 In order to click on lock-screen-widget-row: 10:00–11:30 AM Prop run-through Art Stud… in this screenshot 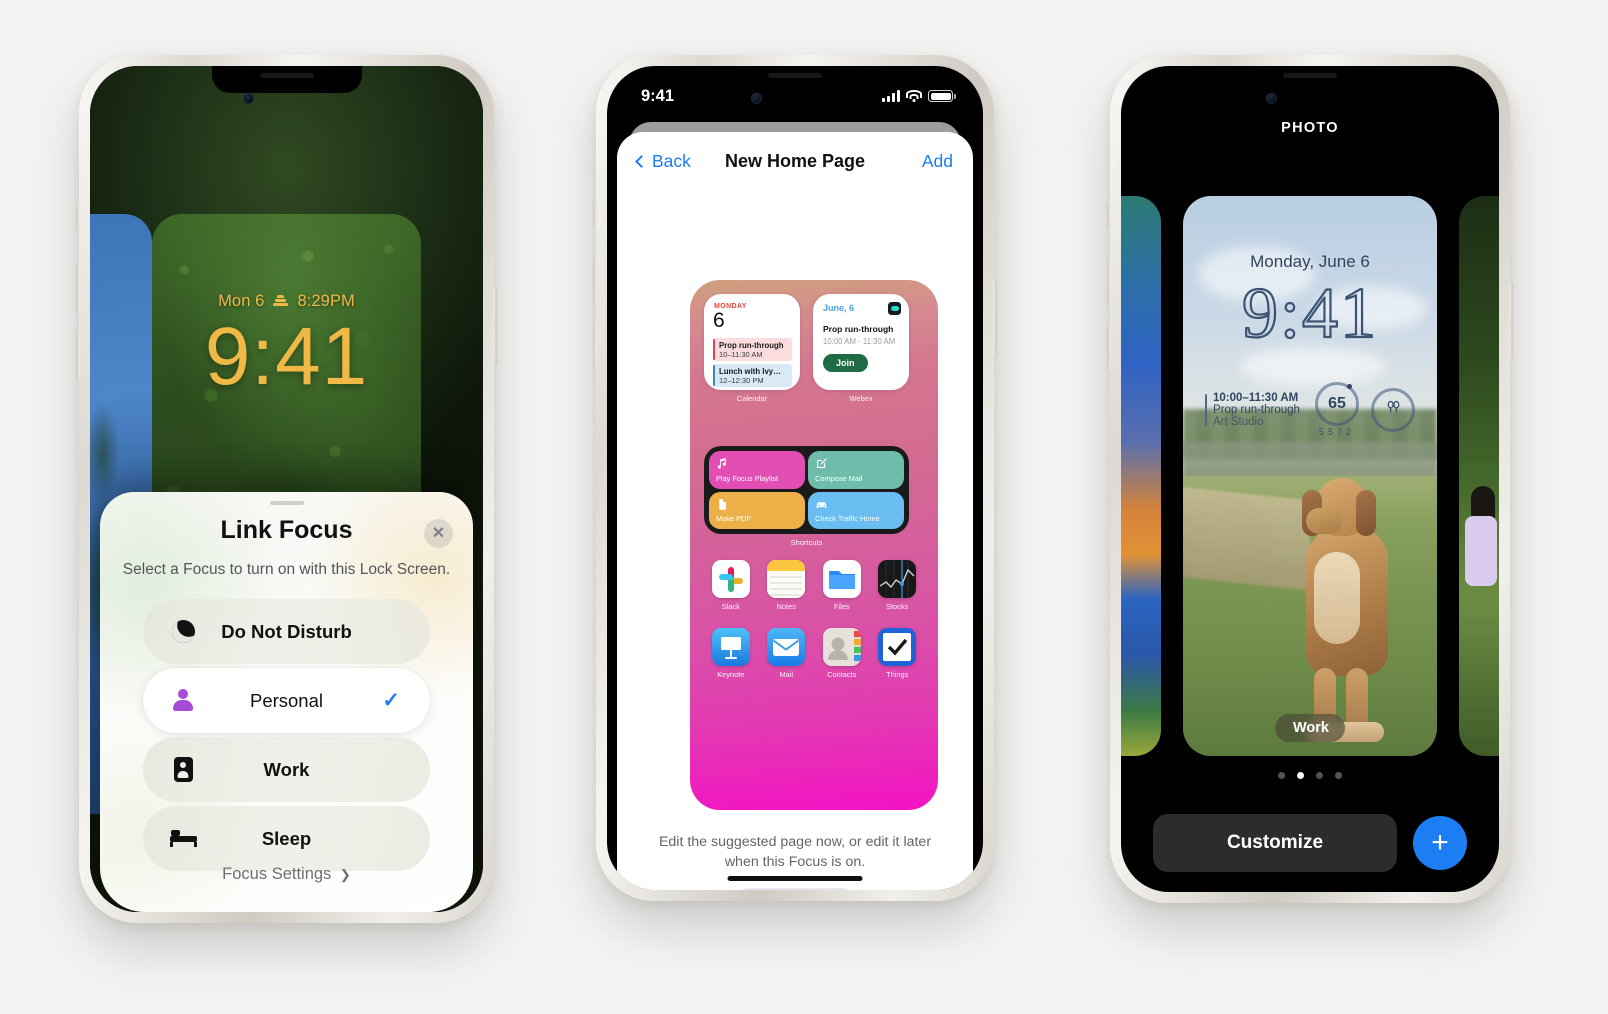, I will do `click(1310, 409)`.